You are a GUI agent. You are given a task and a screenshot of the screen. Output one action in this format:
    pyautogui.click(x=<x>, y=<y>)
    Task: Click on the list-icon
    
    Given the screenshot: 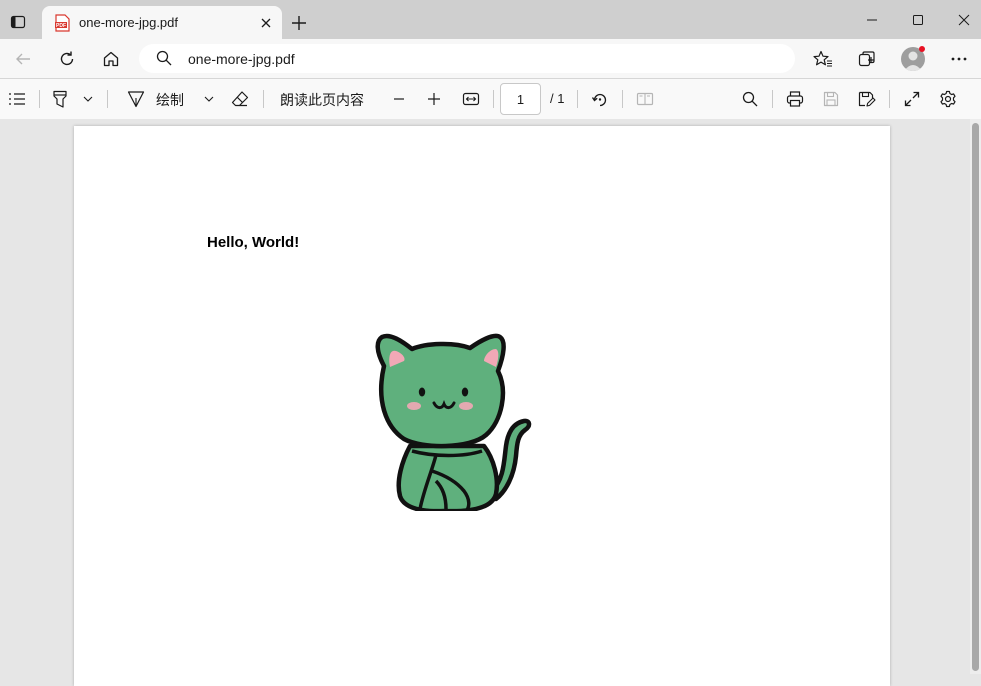 What is the action you would take?
    pyautogui.click(x=17, y=99)
    